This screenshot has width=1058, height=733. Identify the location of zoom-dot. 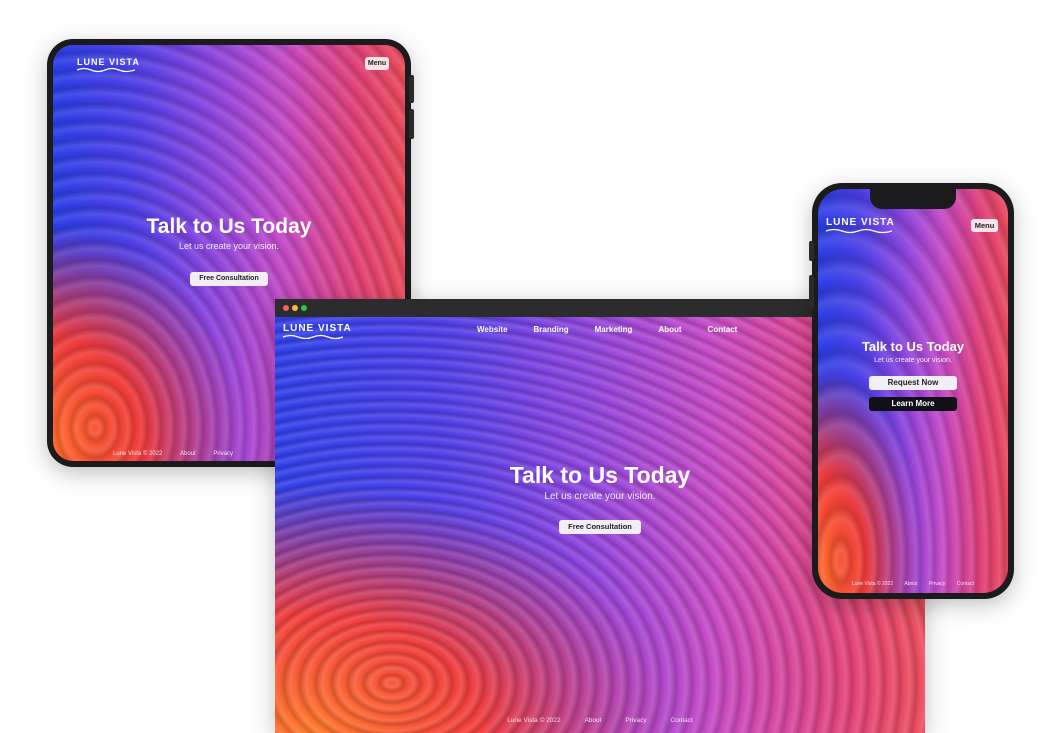
(304, 308).